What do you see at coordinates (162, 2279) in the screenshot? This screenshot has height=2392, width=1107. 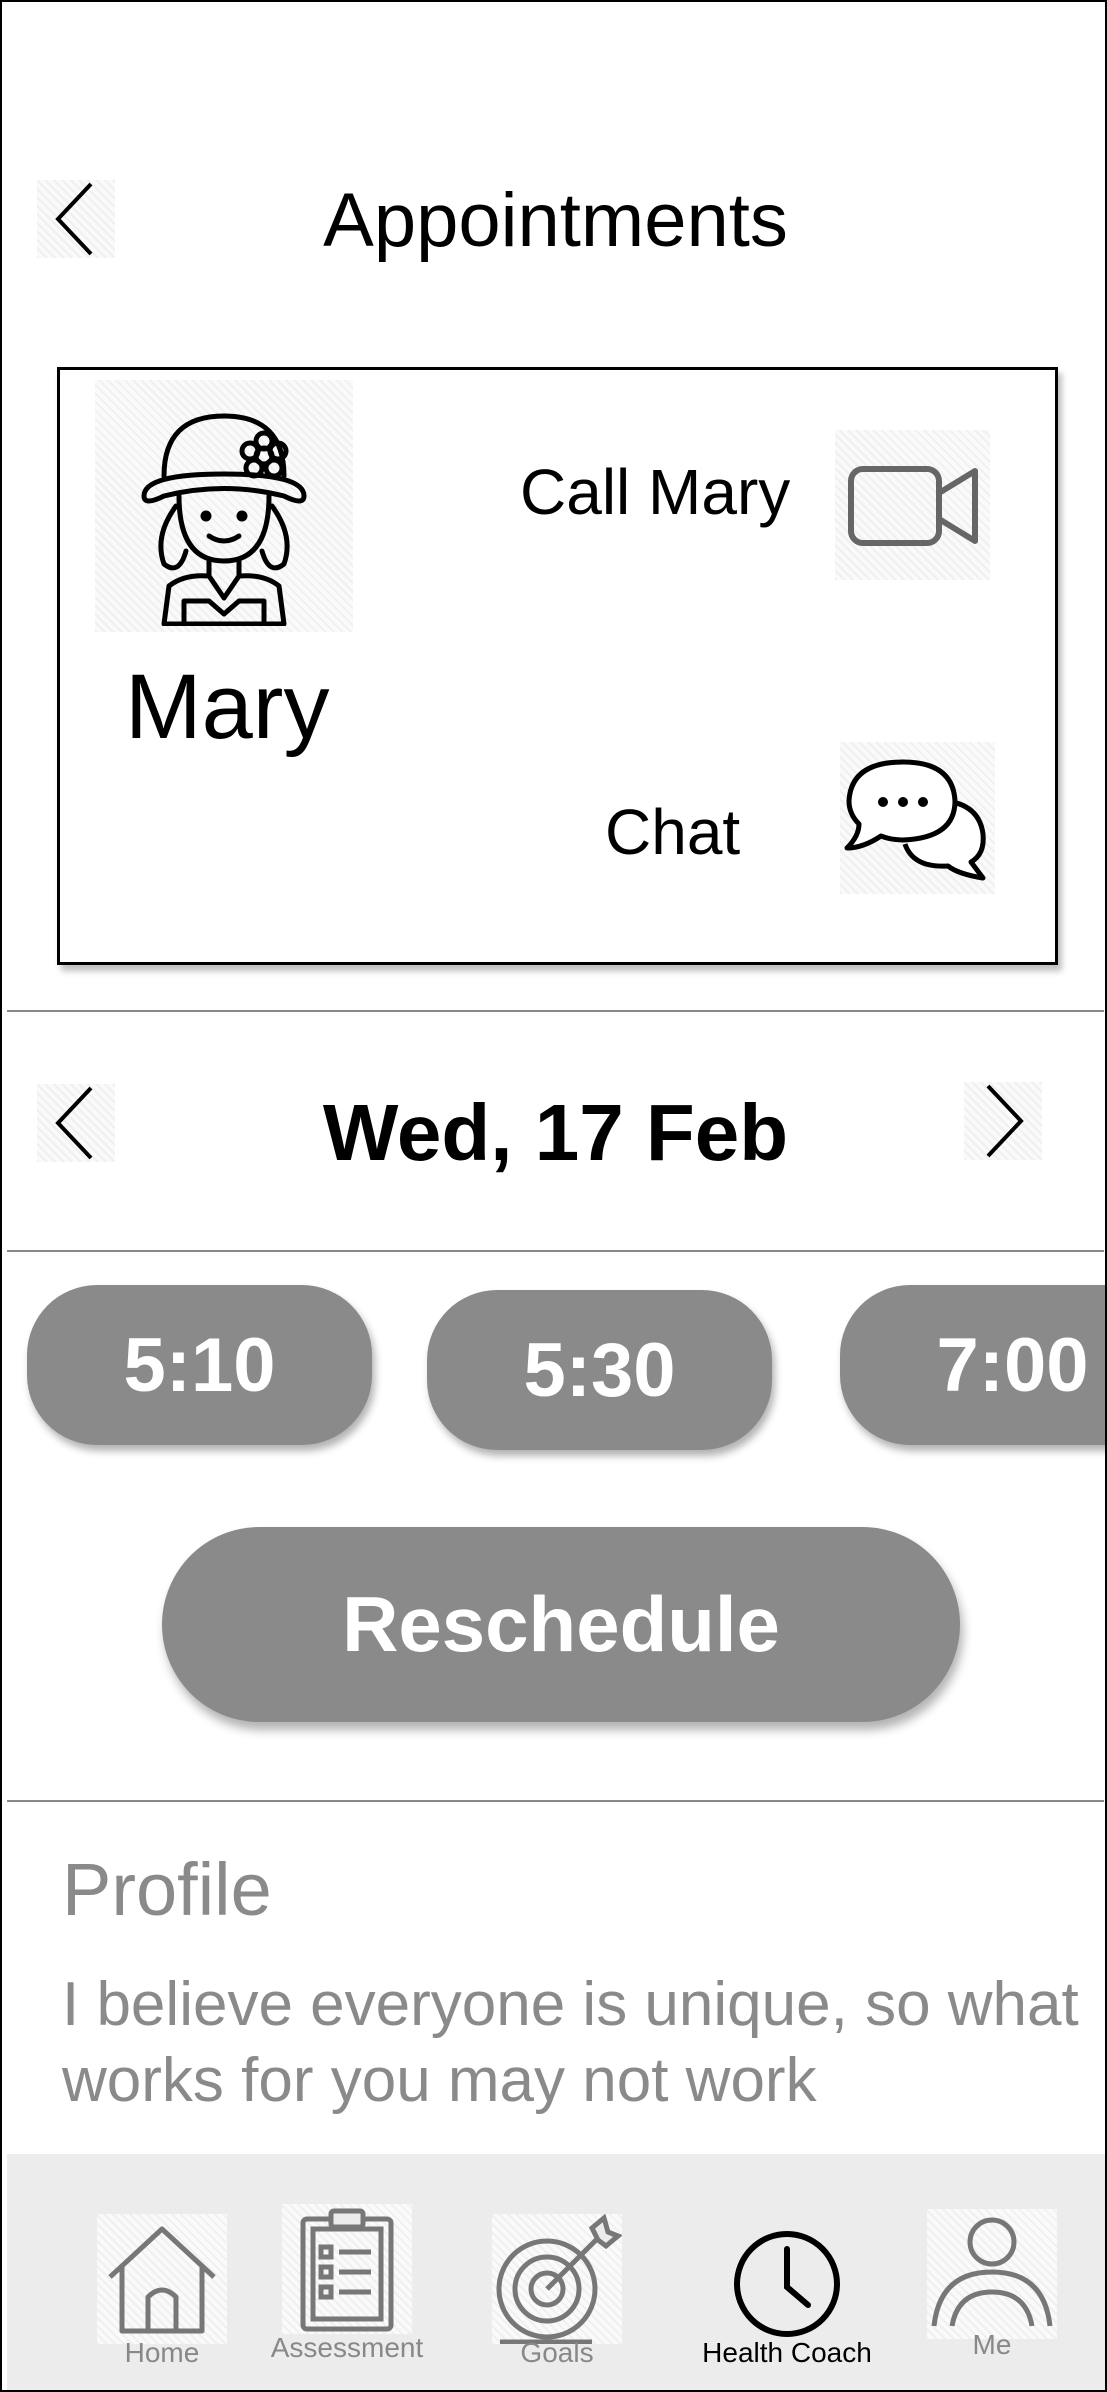 I see `home-icon` at bounding box center [162, 2279].